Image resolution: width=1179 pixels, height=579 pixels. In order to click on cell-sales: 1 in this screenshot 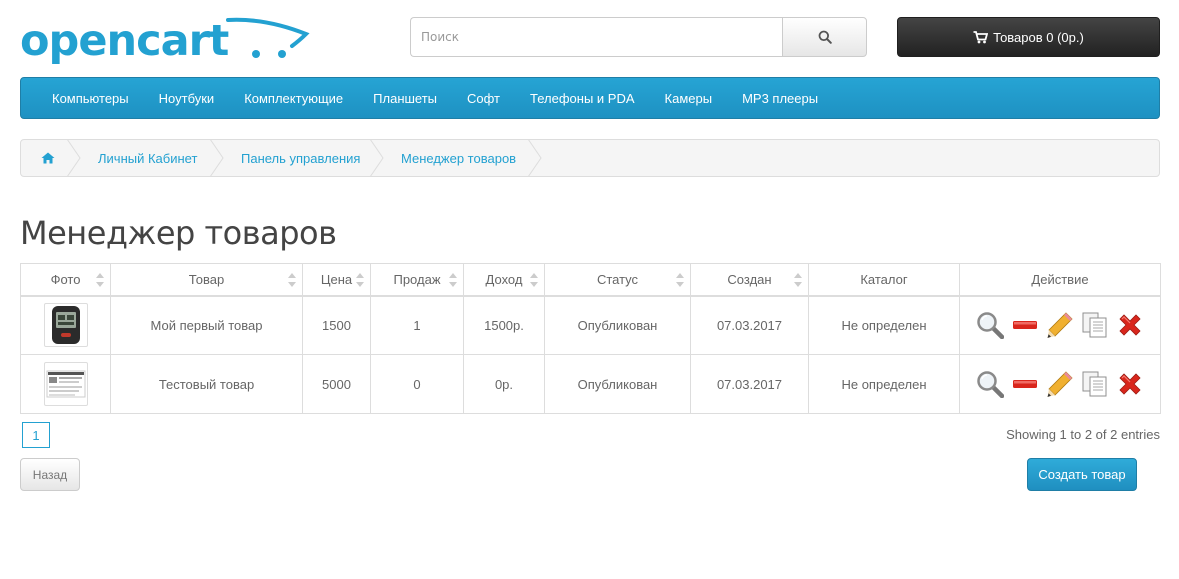, I will do `click(417, 325)`.